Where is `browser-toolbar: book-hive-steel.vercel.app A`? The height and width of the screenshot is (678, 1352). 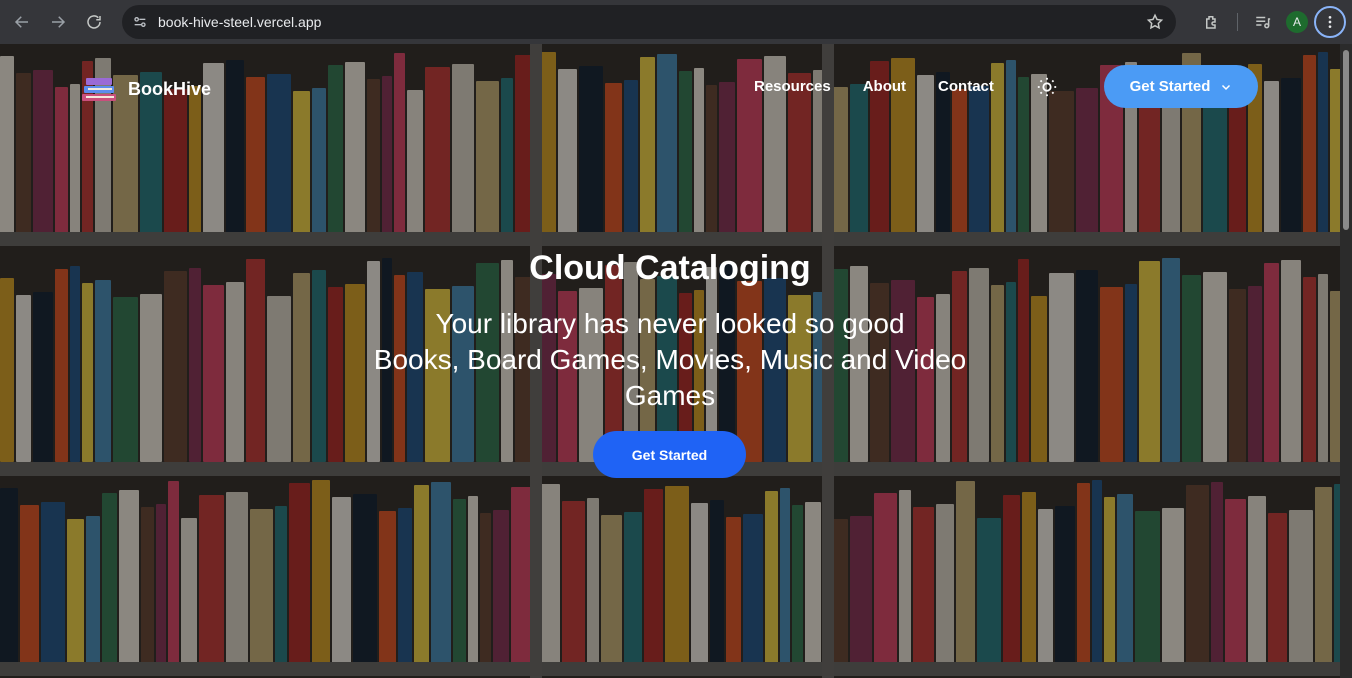 browser-toolbar: book-hive-steel.vercel.app A is located at coordinates (676, 22).